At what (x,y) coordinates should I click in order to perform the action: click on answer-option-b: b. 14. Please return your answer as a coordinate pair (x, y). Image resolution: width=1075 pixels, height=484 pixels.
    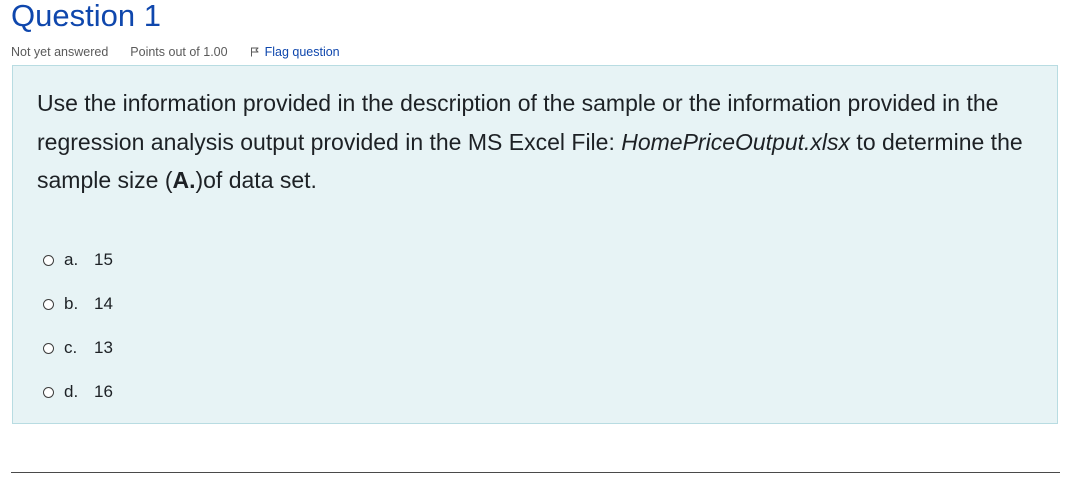
    Looking at the image, I should click on (78, 304).